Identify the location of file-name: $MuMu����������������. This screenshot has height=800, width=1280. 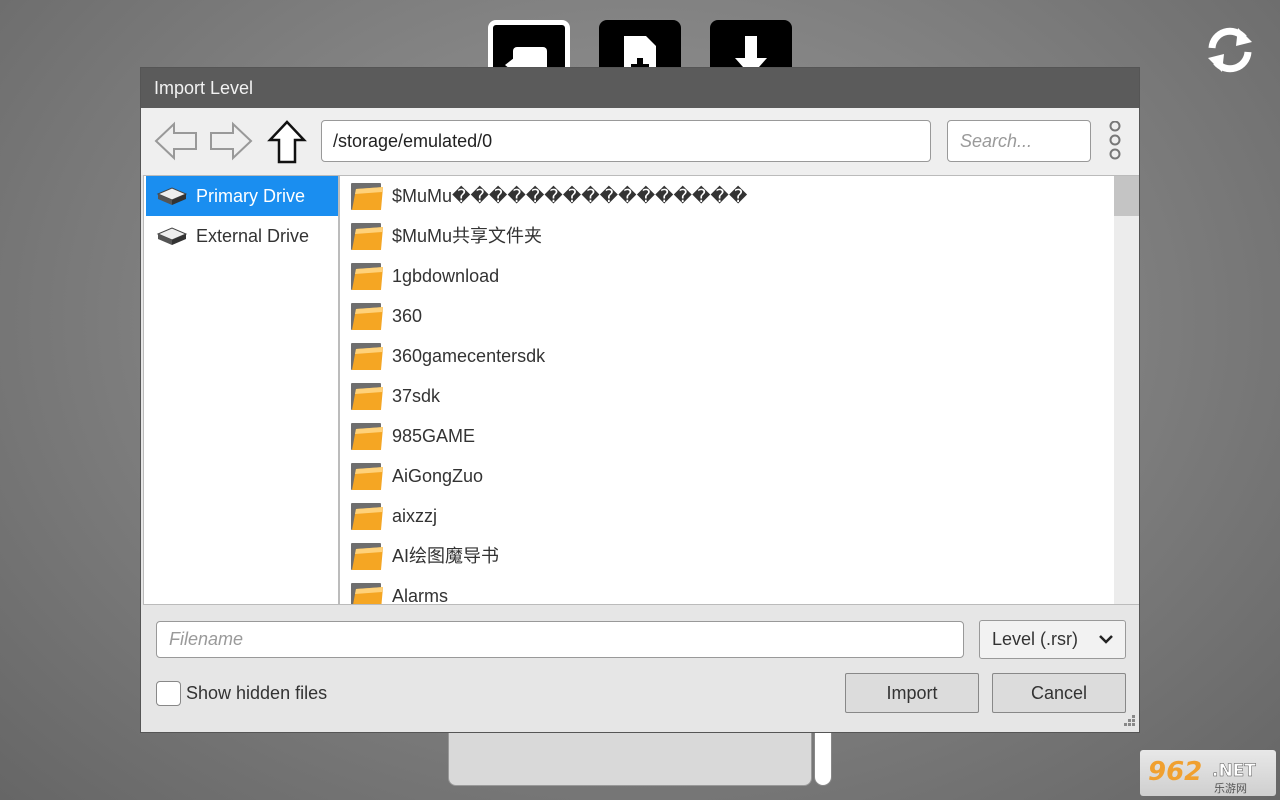
(570, 196).